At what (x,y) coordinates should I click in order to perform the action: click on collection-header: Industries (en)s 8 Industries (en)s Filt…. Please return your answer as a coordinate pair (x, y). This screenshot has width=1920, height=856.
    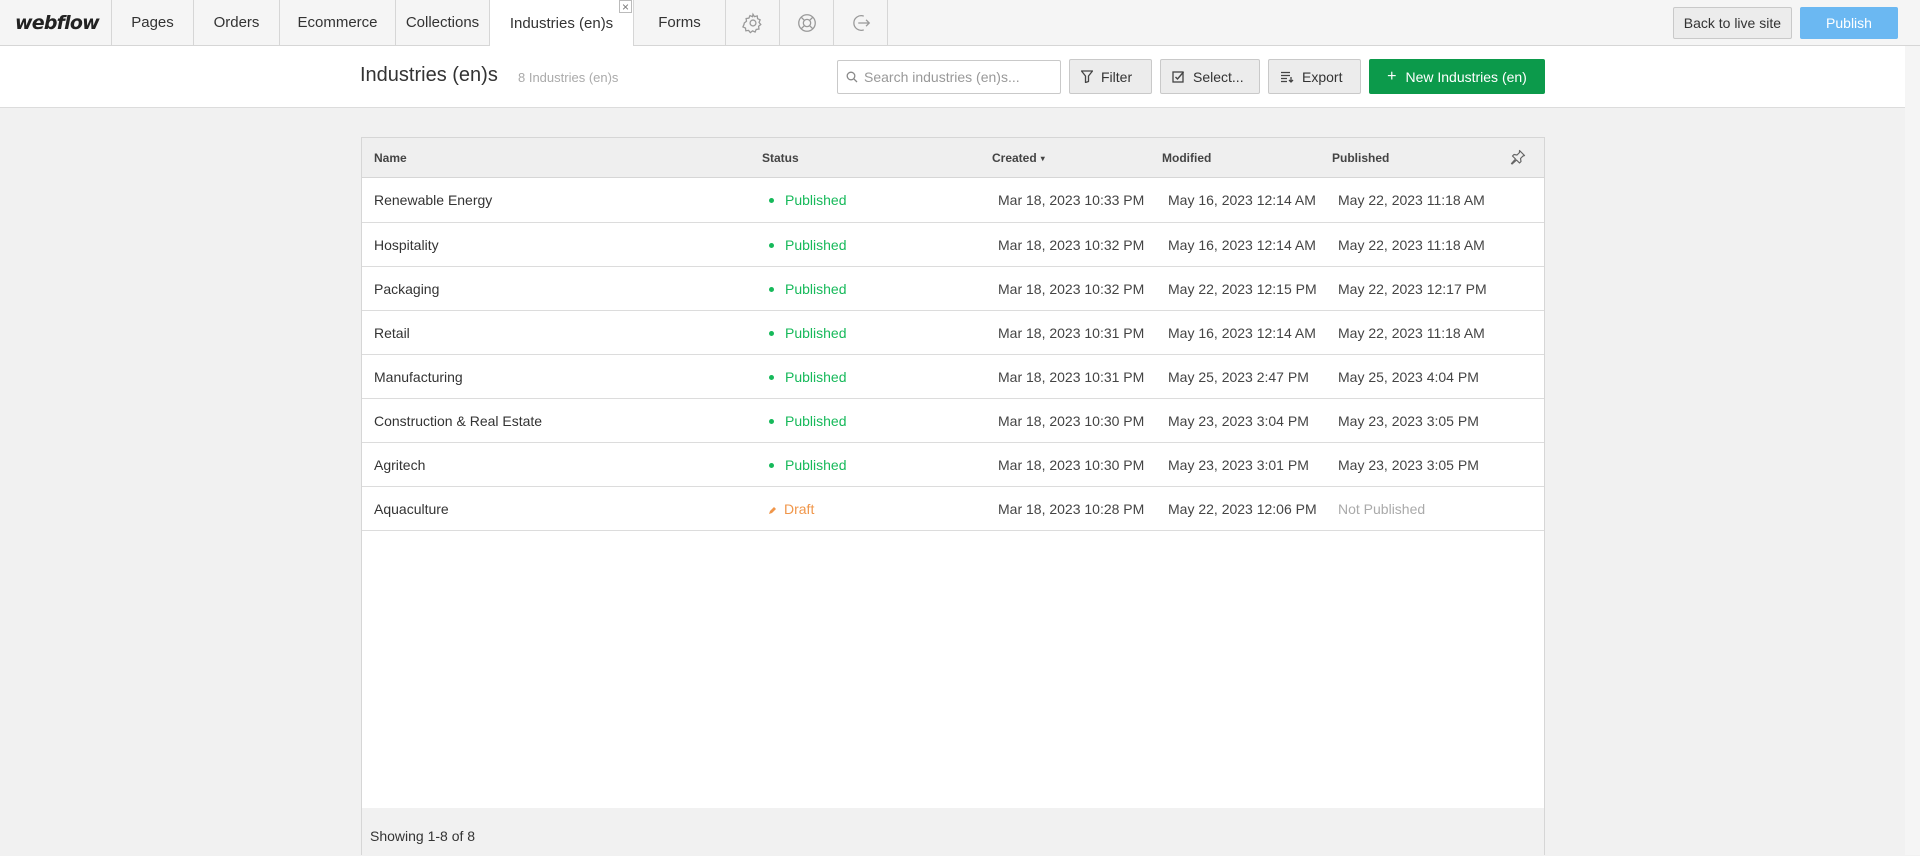
    Looking at the image, I should click on (952, 77).